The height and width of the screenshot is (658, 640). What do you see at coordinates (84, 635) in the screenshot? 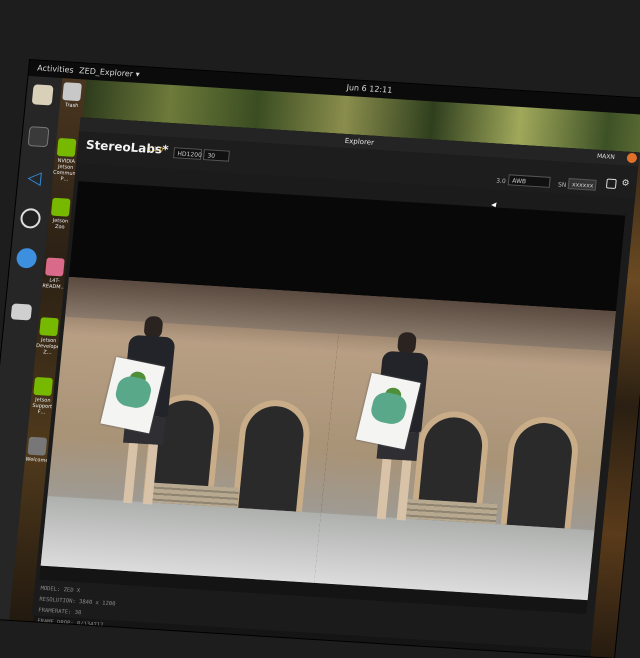
I see `info-date: DATE: Thu Jun 6 12:10:18 2024` at bounding box center [84, 635].